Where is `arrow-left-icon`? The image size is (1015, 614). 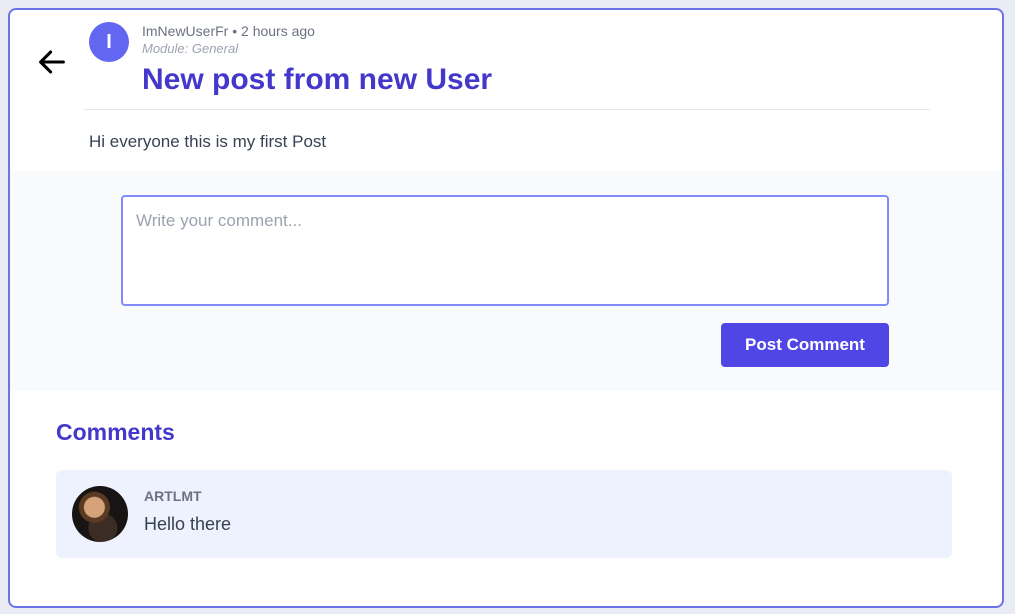
arrow-left-icon is located at coordinates (52, 62).